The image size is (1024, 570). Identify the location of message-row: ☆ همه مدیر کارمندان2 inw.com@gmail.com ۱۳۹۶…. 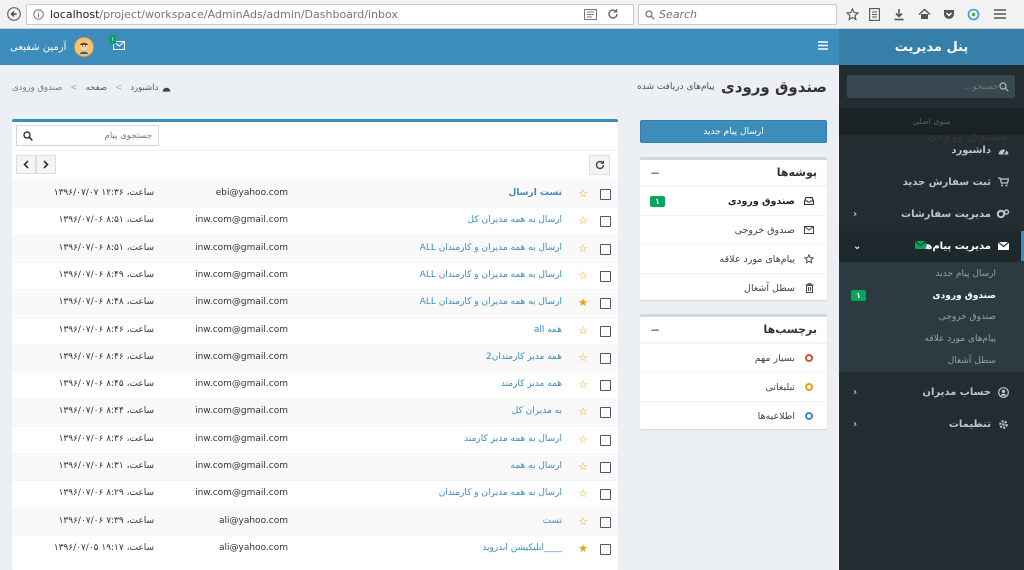
(315, 357).